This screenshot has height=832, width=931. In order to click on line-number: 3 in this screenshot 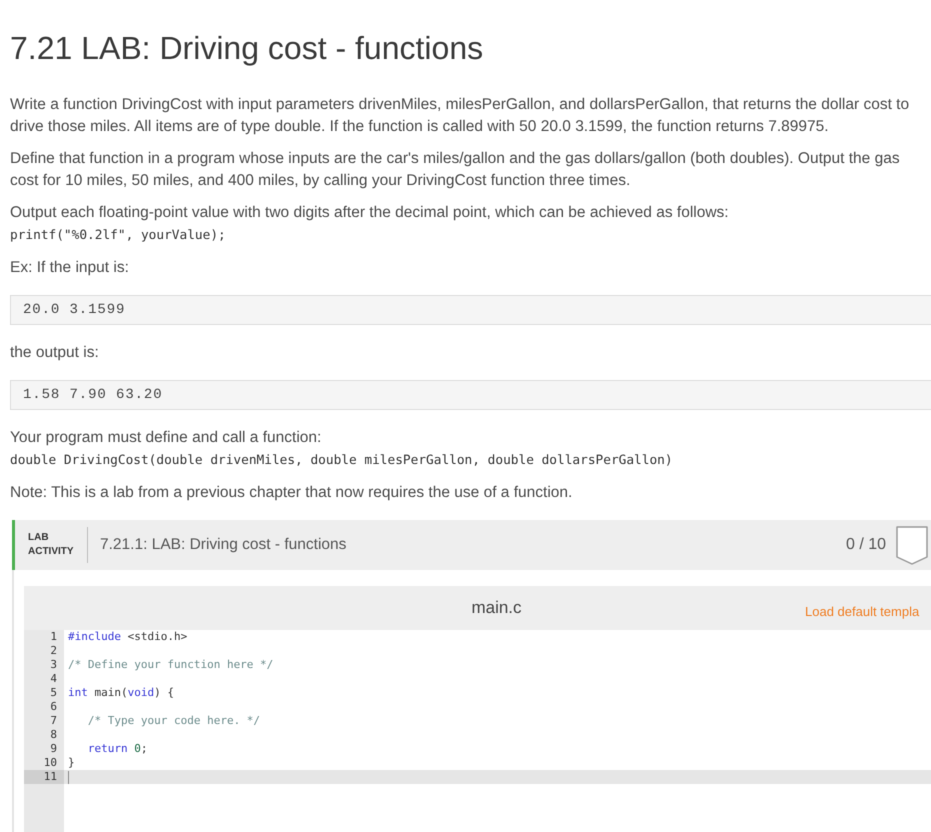, I will do `click(53, 665)`.